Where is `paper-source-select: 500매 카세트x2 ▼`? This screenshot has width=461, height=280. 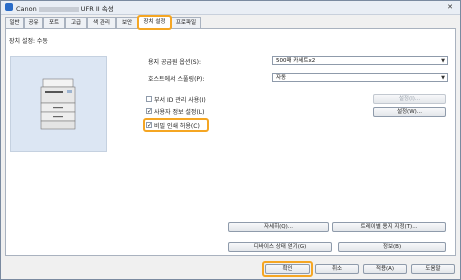 paper-source-select: 500매 카세트x2 ▼ is located at coordinates (360, 60).